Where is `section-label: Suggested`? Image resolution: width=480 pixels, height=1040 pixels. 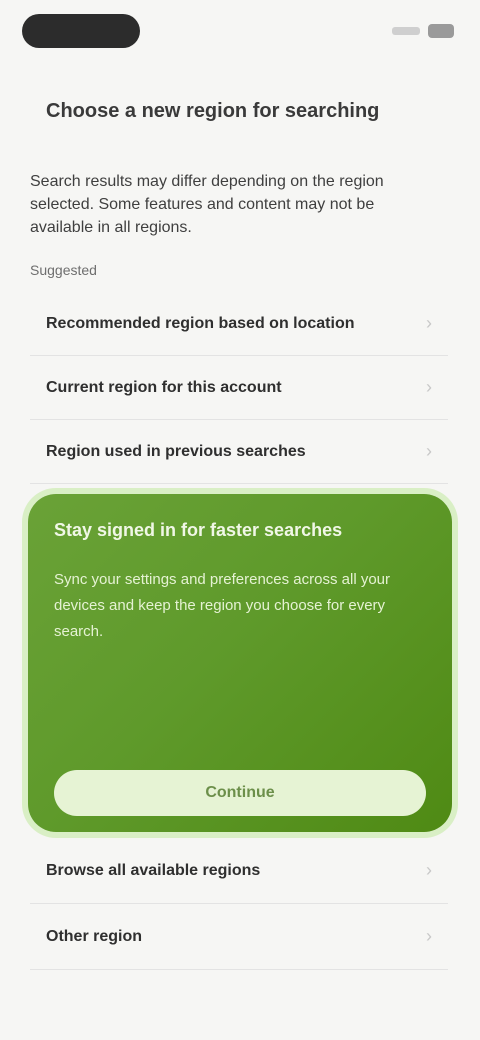 section-label: Suggested is located at coordinates (63, 270).